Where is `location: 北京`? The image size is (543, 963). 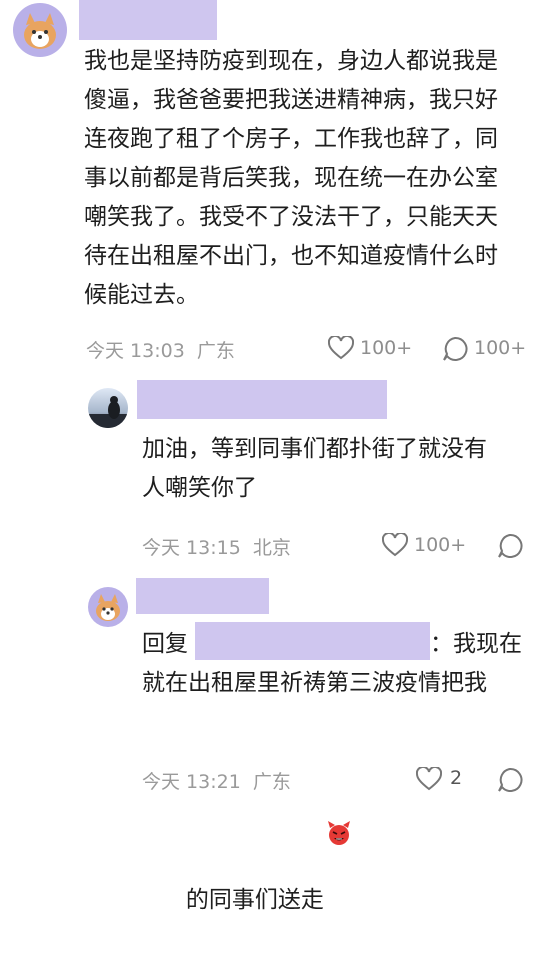 location: 北京 is located at coordinates (271, 548).